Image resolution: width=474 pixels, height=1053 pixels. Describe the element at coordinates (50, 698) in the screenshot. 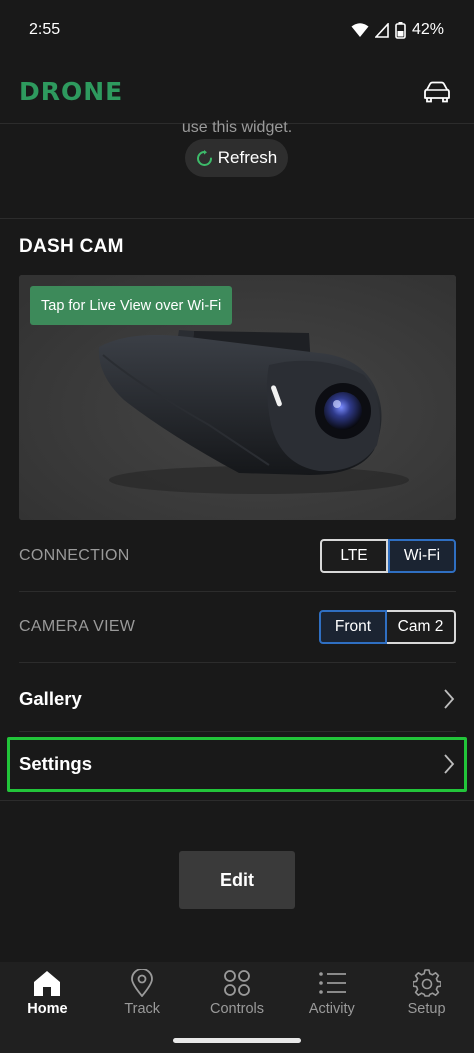

I see `gallery-label: Gallery` at that location.